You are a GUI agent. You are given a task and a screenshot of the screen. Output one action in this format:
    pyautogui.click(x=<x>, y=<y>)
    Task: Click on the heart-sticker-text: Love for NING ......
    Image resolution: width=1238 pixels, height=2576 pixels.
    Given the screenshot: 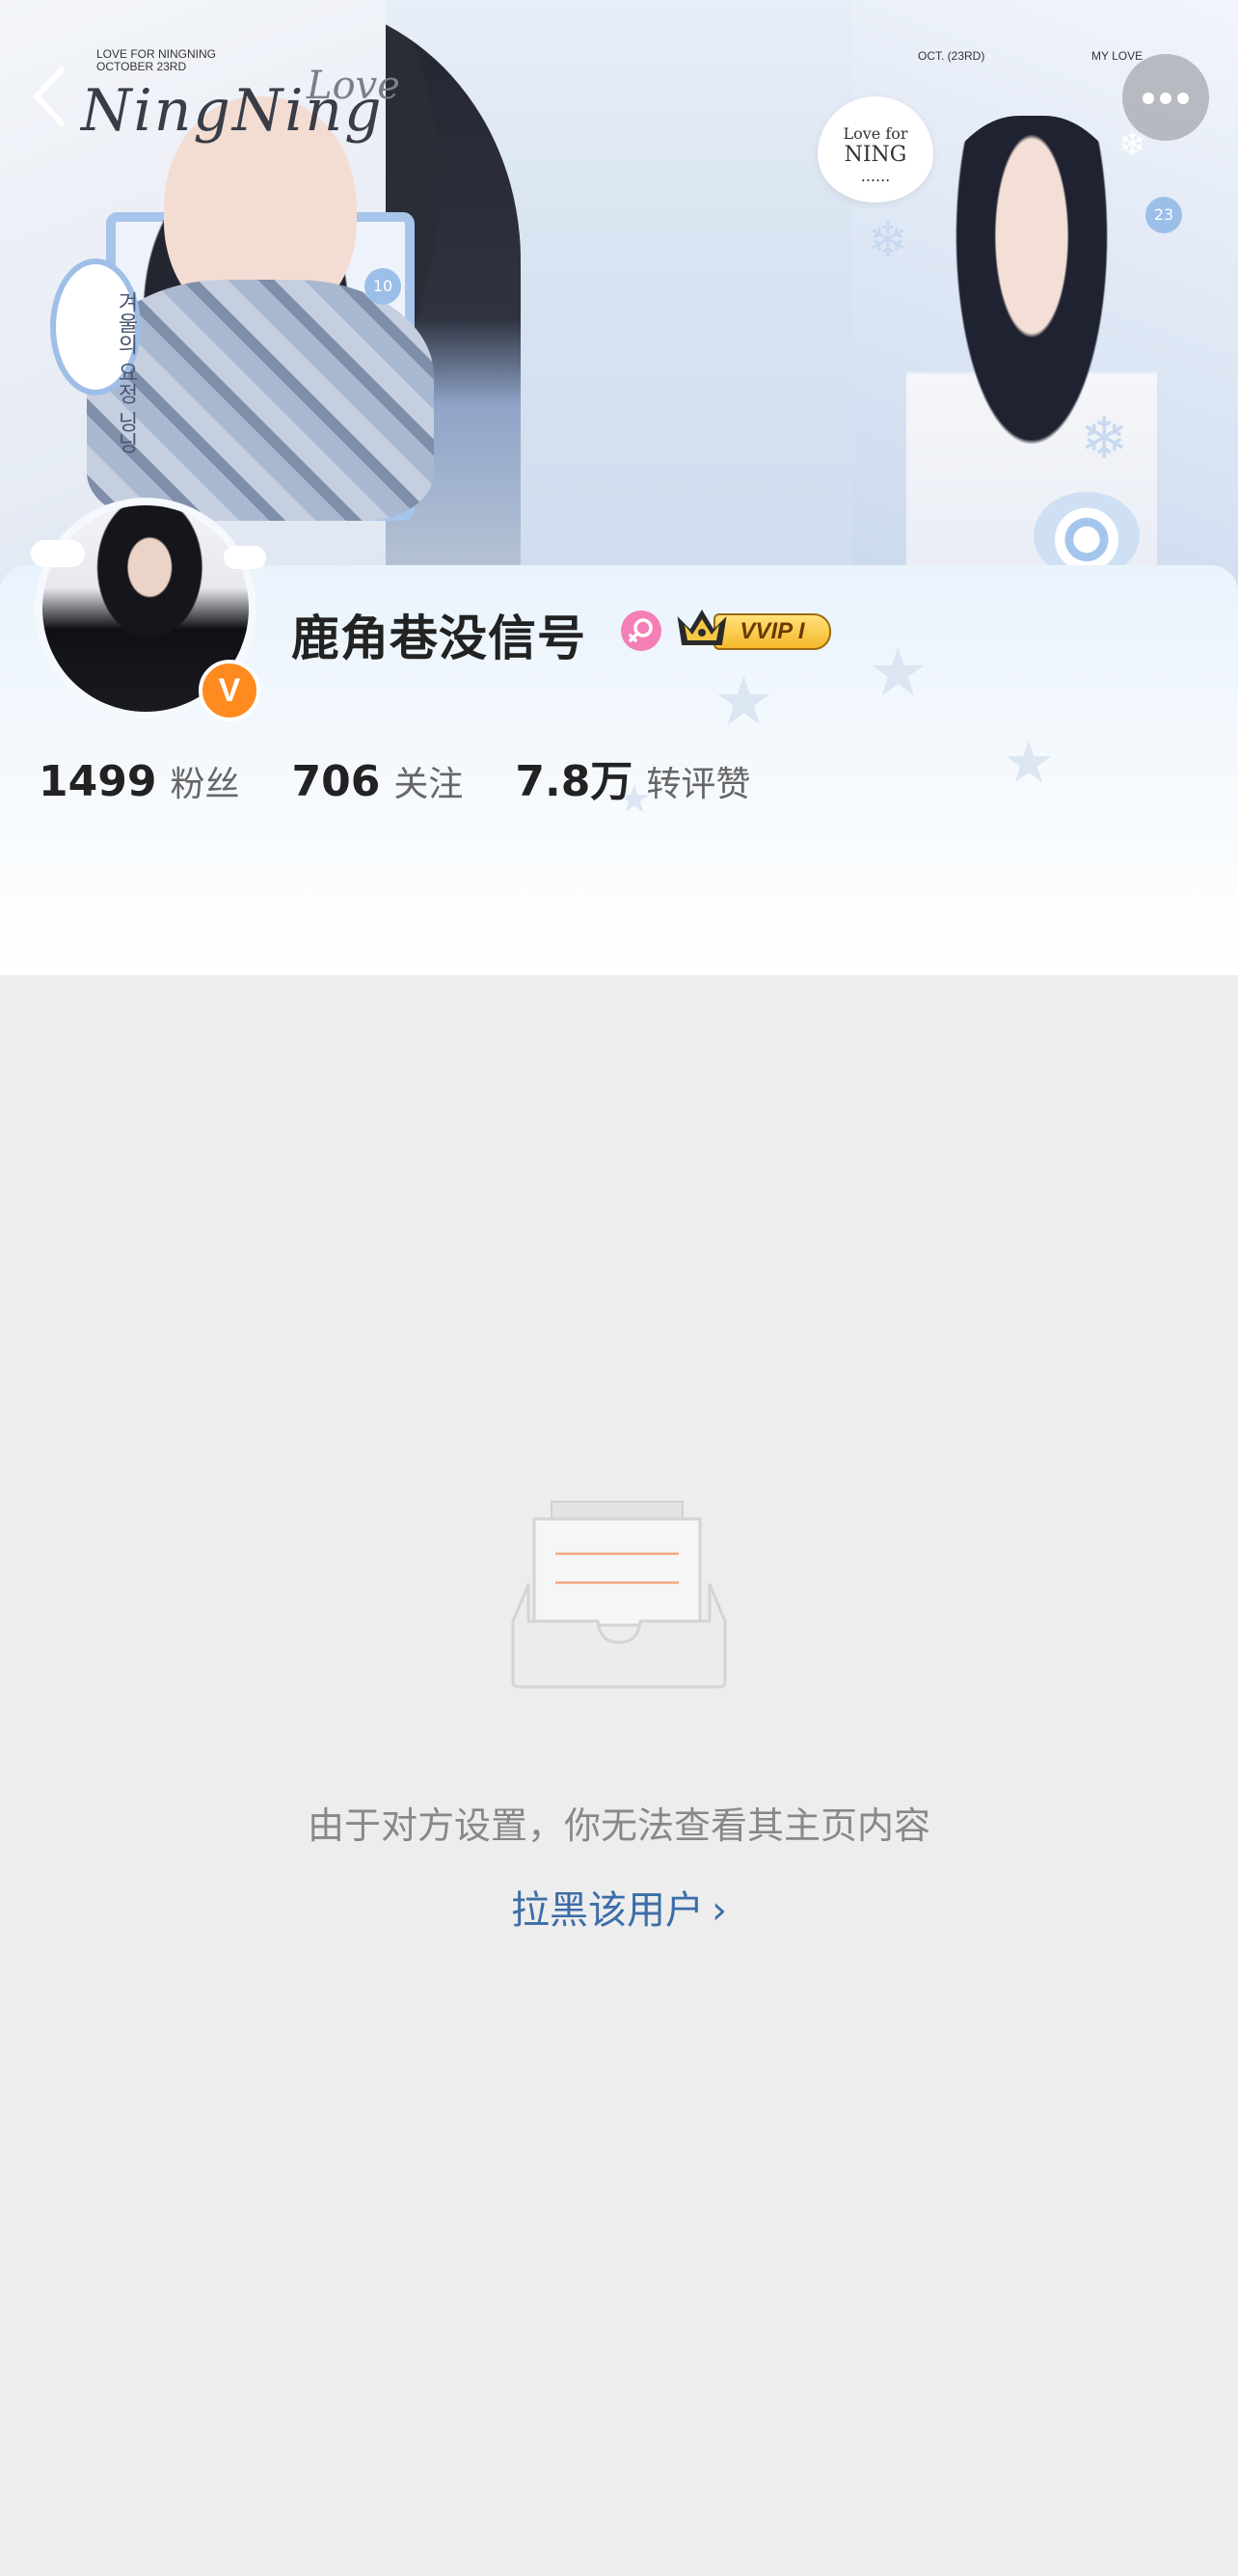 What is the action you would take?
    pyautogui.click(x=875, y=154)
    